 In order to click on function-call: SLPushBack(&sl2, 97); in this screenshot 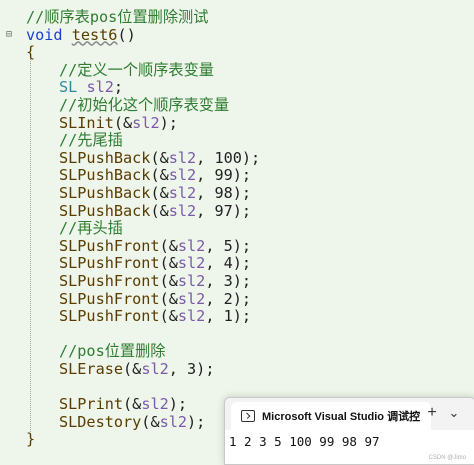, I will do `click(155, 211)`.